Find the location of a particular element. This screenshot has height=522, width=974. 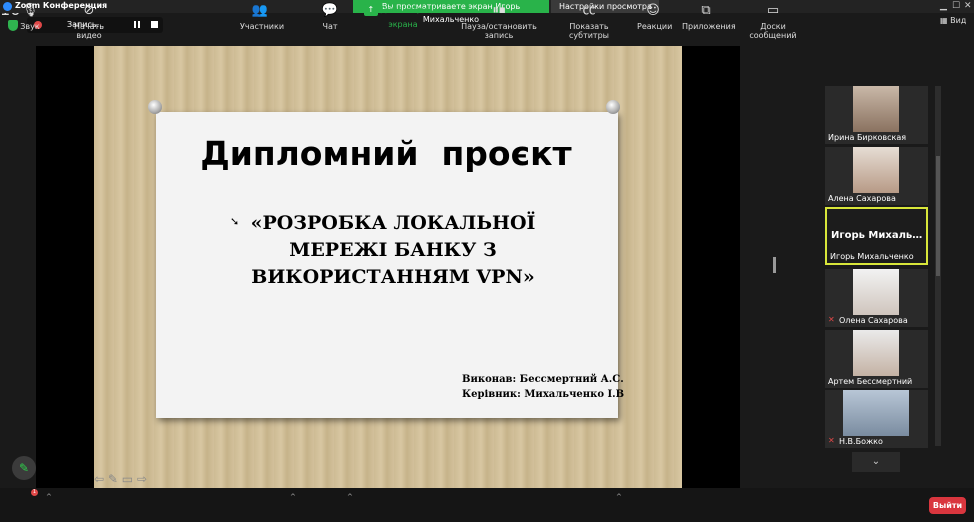

participant-tile: Алена Сахарова is located at coordinates (876, 176).